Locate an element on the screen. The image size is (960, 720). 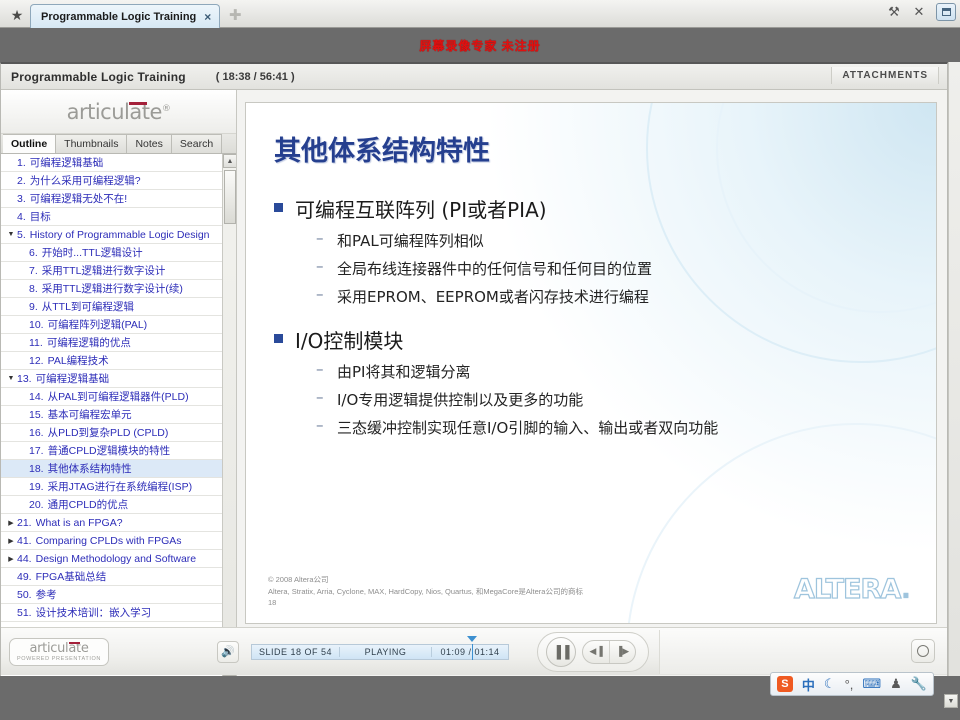
outline-item-5: ▼ 5. History of Programmable Logic Design is located at coordinates (111, 235).